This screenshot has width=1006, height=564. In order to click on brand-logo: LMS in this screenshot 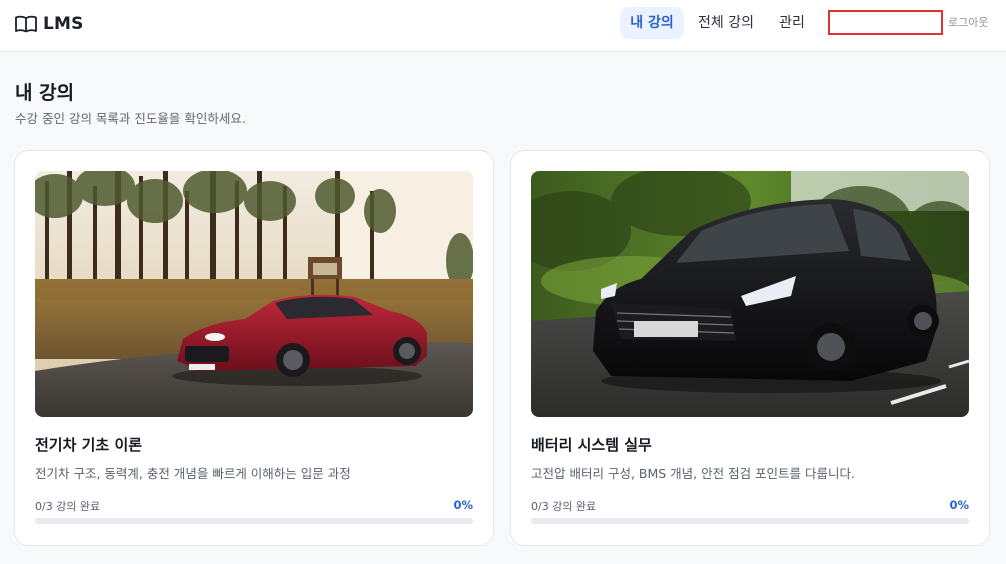, I will do `click(49, 24)`.